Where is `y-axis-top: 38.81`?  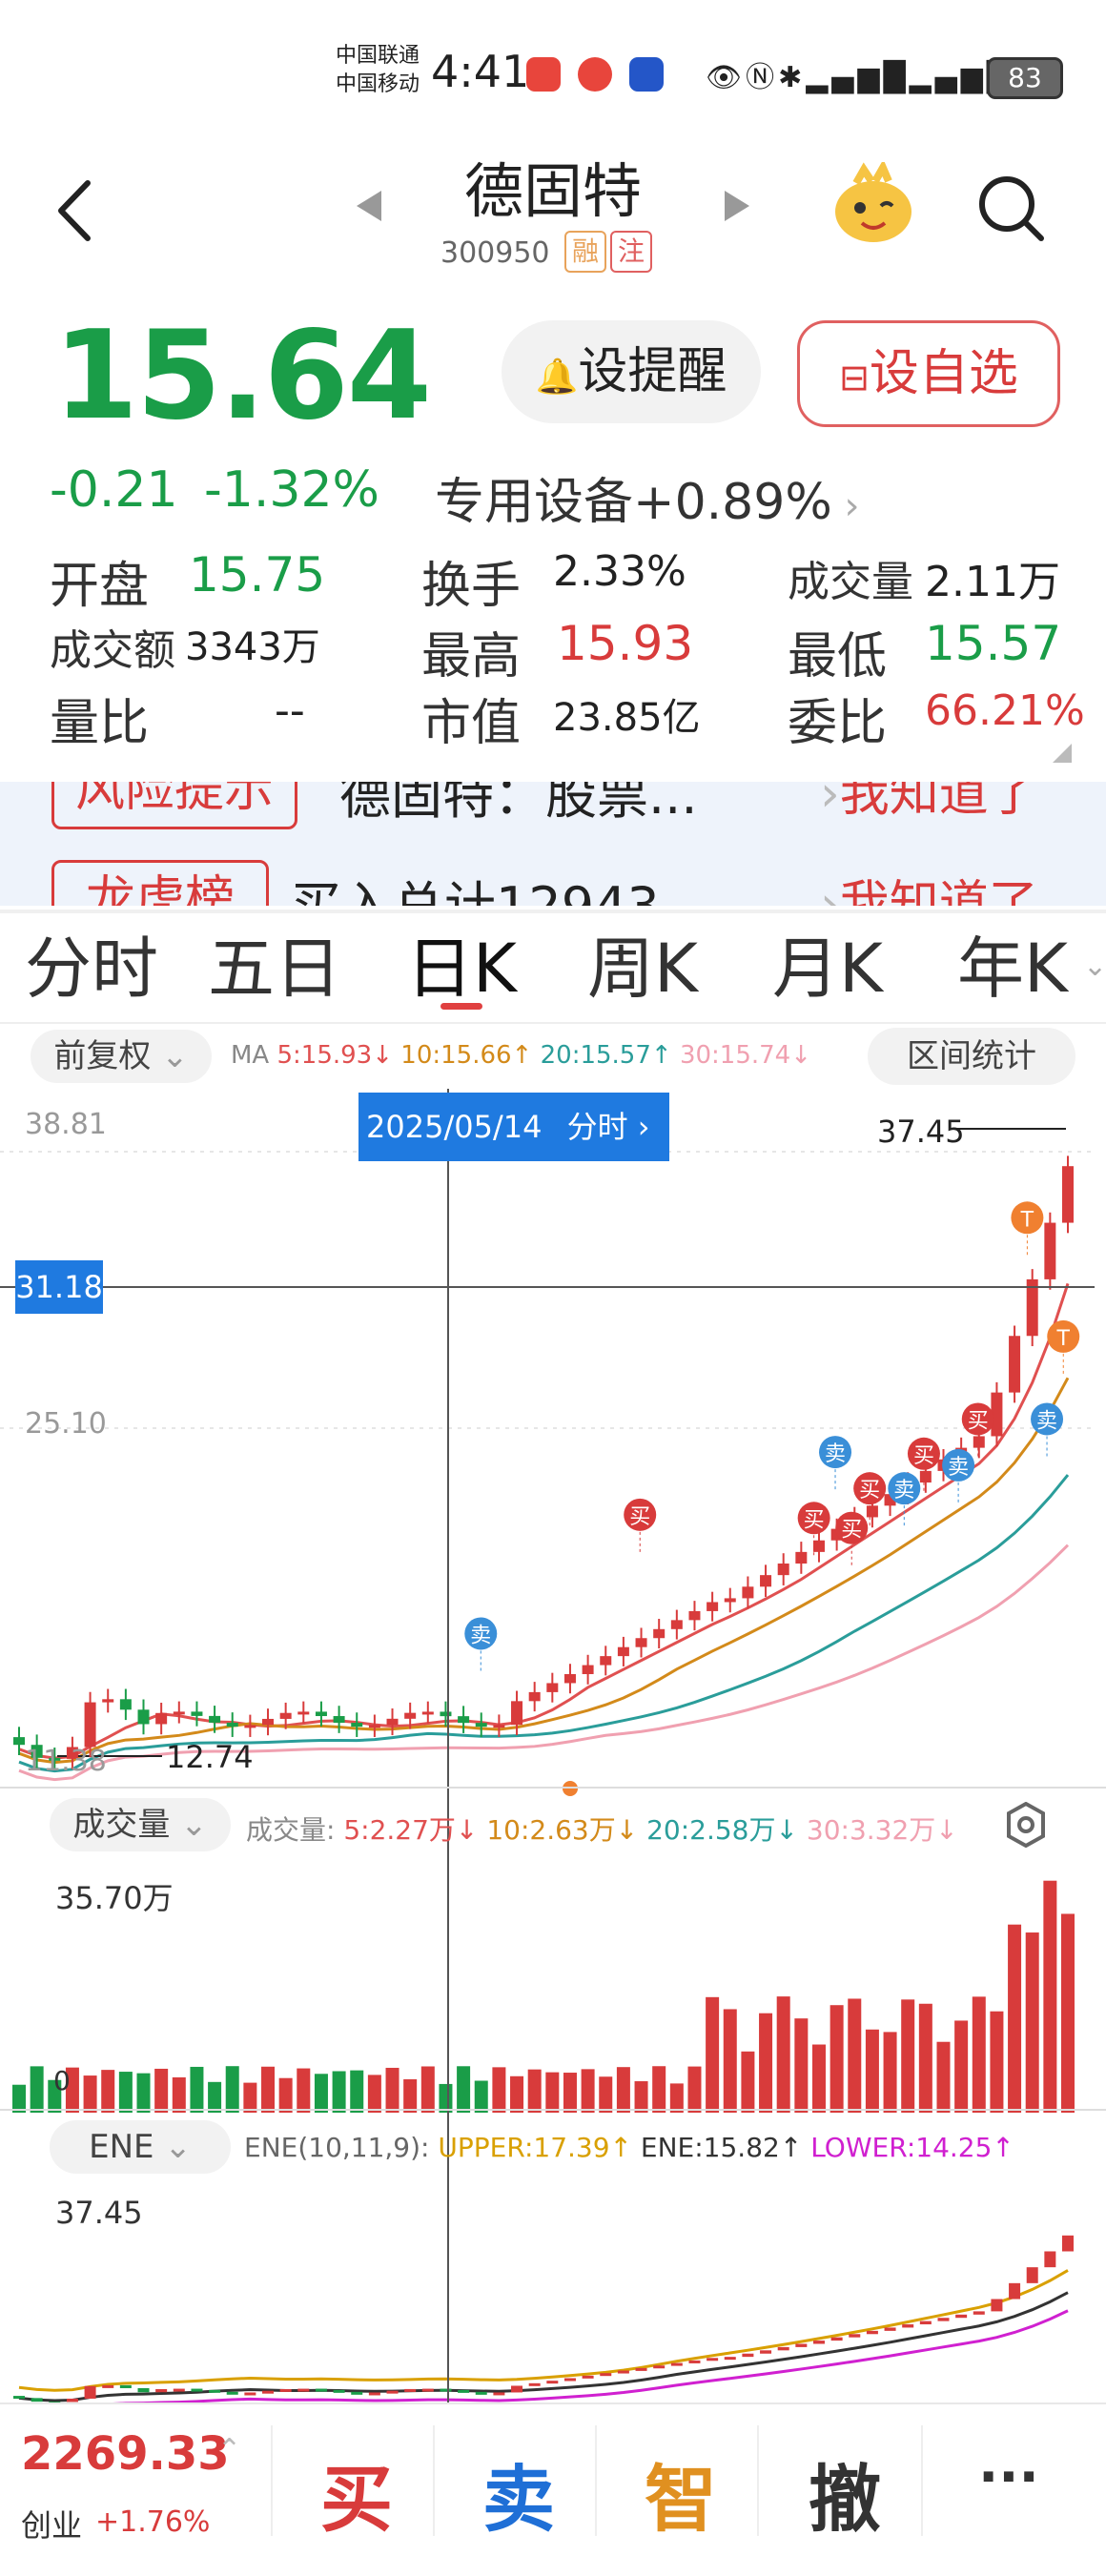 y-axis-top: 38.81 is located at coordinates (66, 1124).